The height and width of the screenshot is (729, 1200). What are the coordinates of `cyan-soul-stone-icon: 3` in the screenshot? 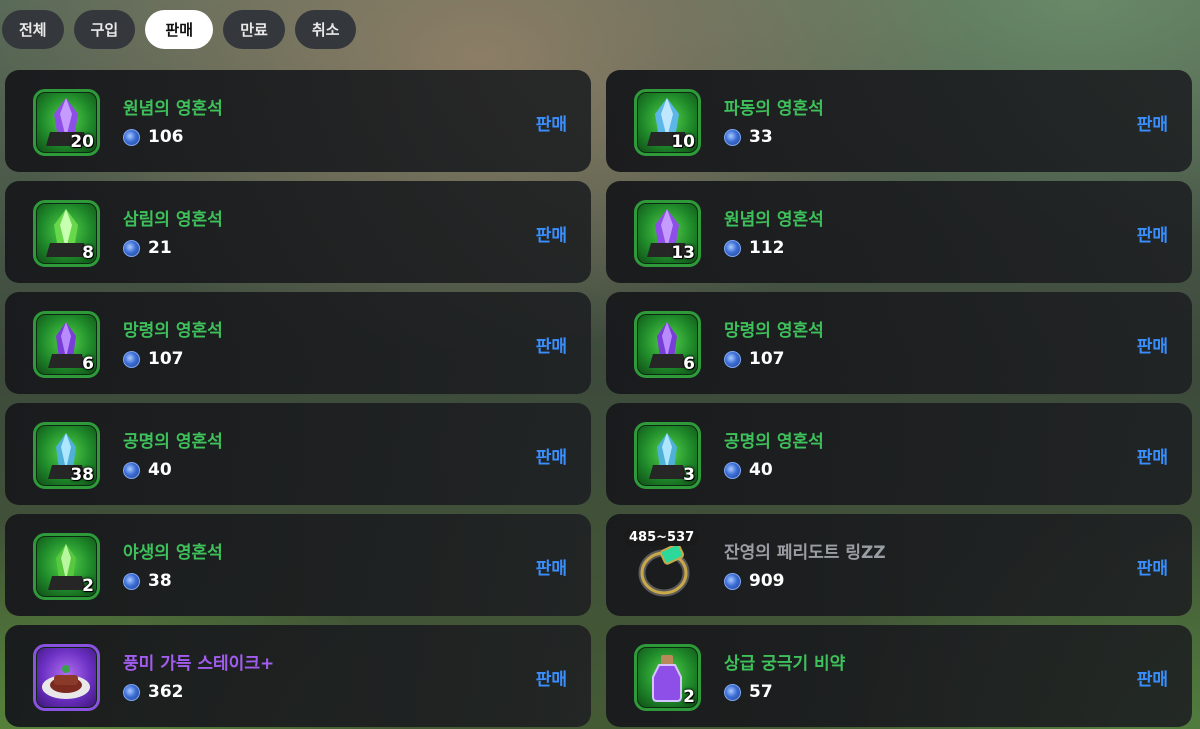 It's located at (667, 455).